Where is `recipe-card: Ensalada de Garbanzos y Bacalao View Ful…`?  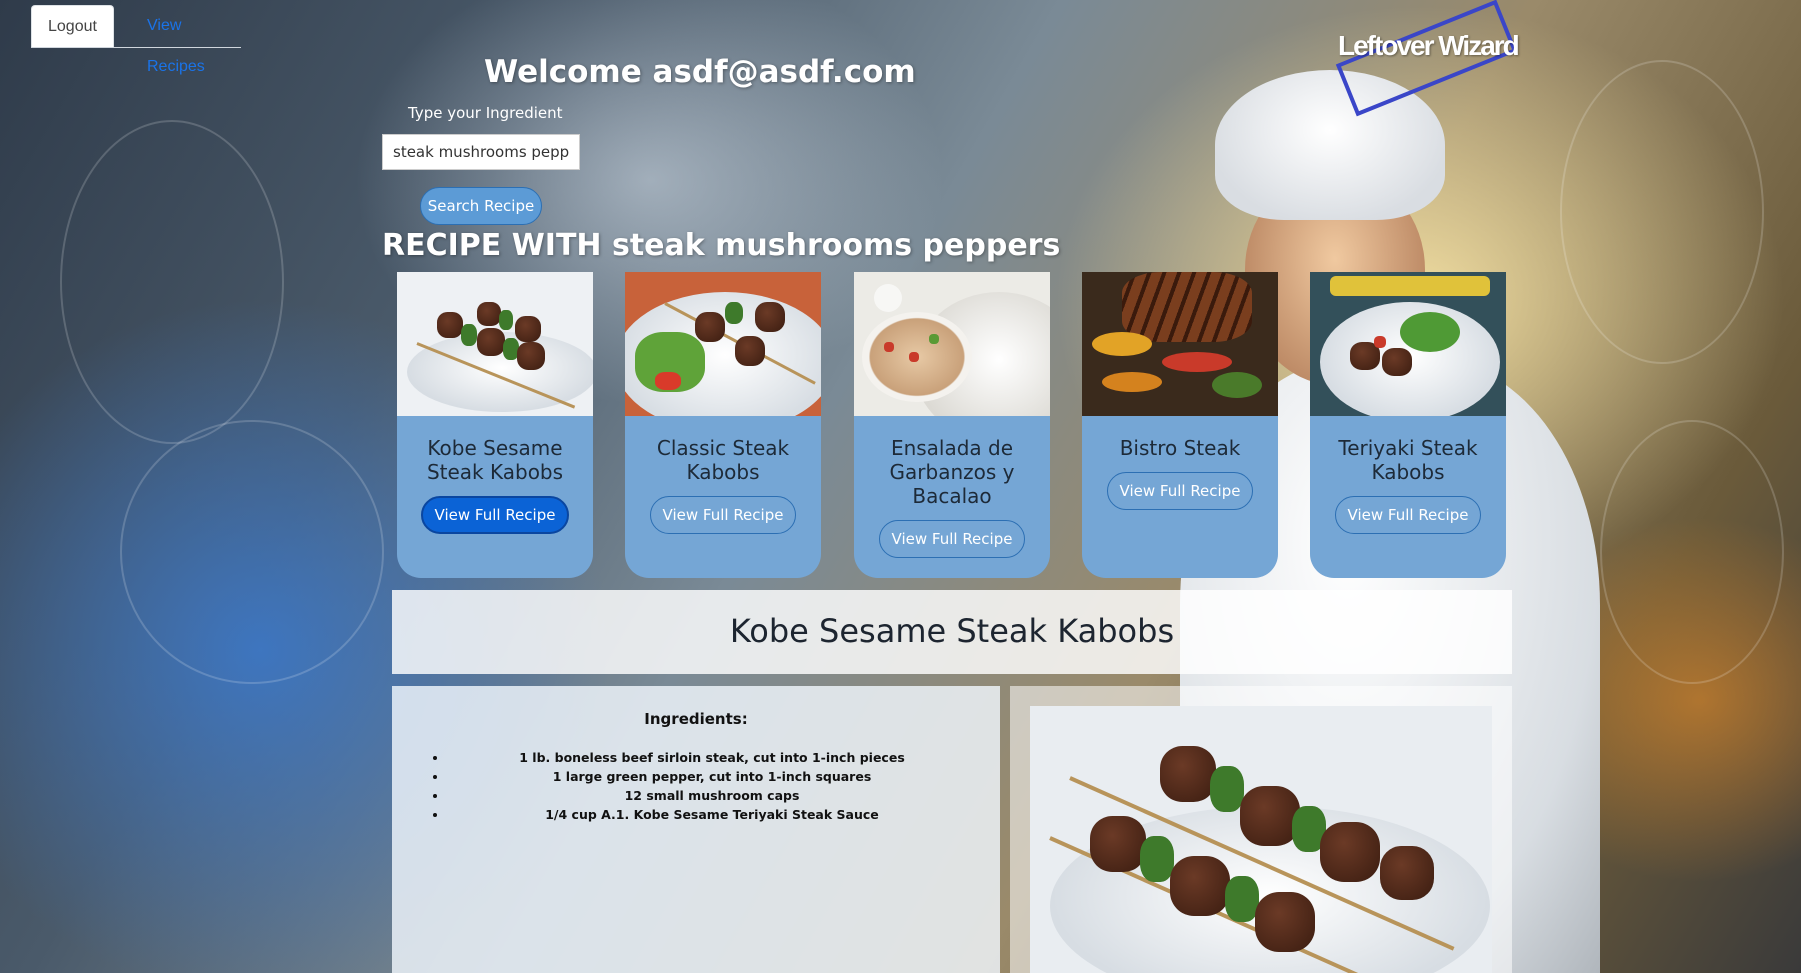 recipe-card: Ensalada de Garbanzos y Bacalao View Ful… is located at coordinates (952, 425).